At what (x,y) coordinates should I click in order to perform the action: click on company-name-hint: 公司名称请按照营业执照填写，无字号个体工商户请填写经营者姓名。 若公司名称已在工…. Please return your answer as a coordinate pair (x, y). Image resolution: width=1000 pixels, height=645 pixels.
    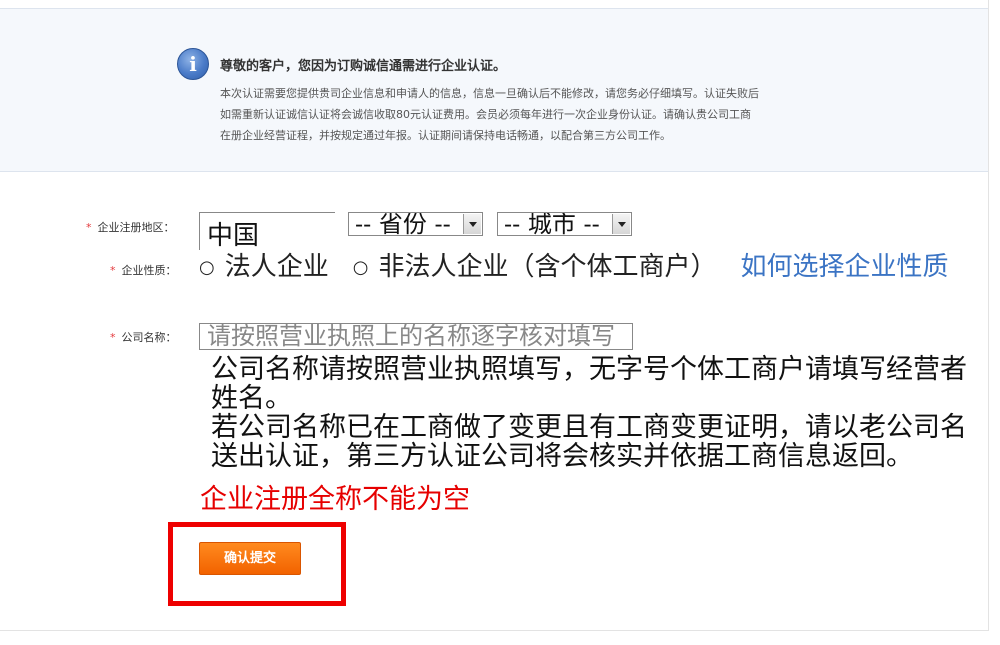
    Looking at the image, I should click on (591, 413).